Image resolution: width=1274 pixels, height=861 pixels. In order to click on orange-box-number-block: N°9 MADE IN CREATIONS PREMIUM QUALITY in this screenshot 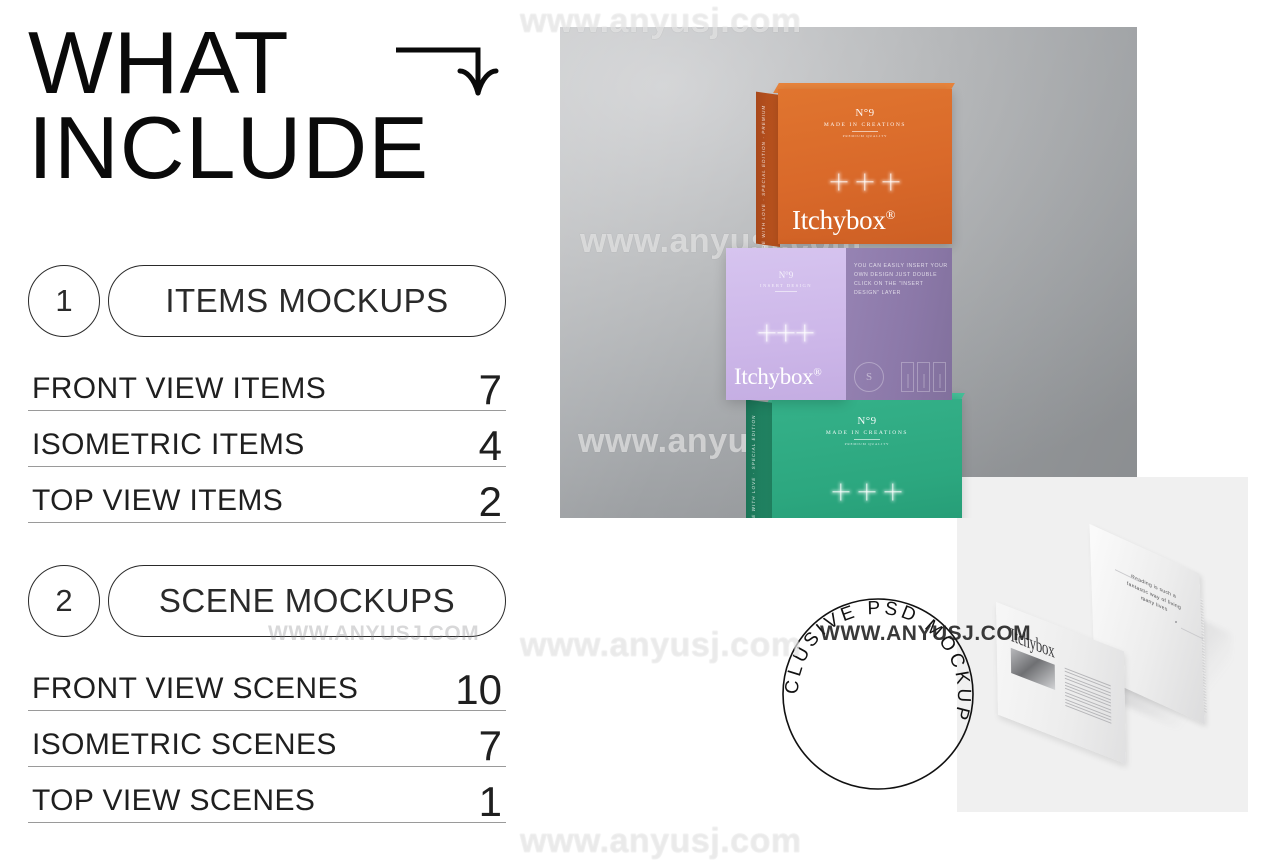, I will do `click(865, 122)`.